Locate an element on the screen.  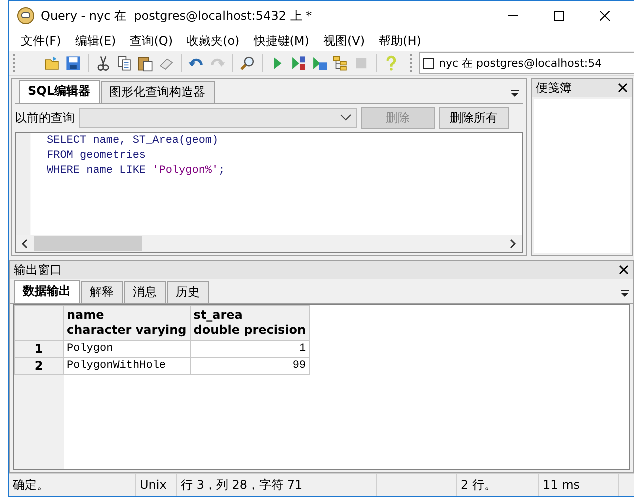
menu-item: 快捷键(M) is located at coordinates (282, 41).